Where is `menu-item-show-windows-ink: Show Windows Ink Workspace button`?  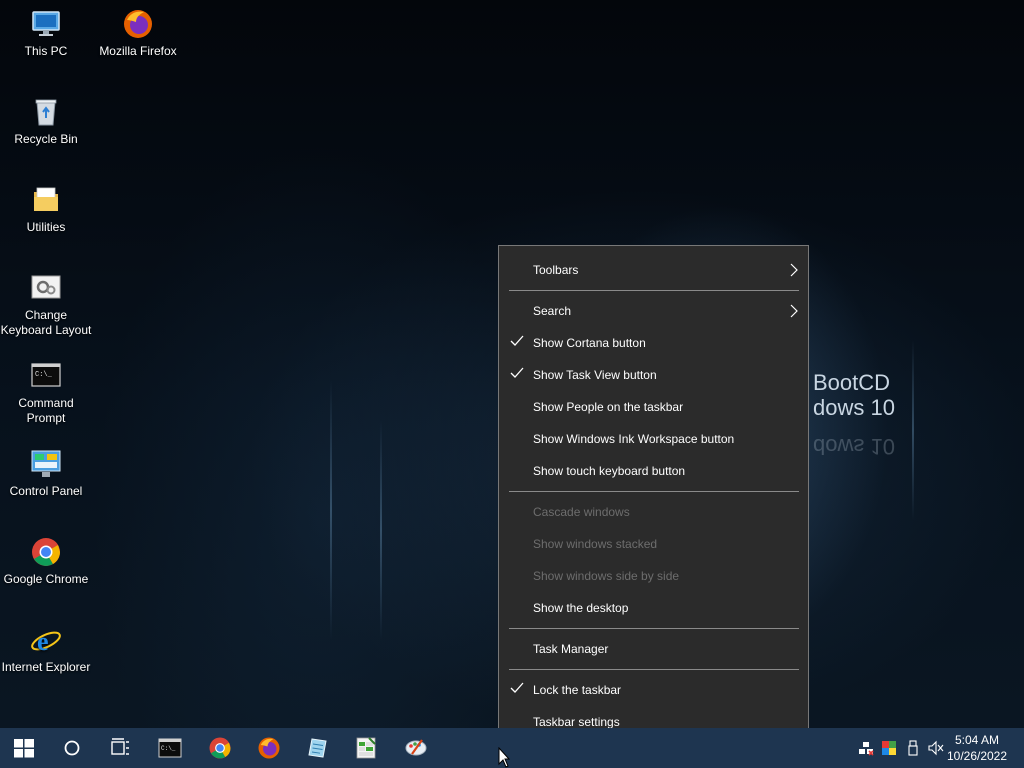 menu-item-show-windows-ink: Show Windows Ink Workspace button is located at coordinates (653, 439).